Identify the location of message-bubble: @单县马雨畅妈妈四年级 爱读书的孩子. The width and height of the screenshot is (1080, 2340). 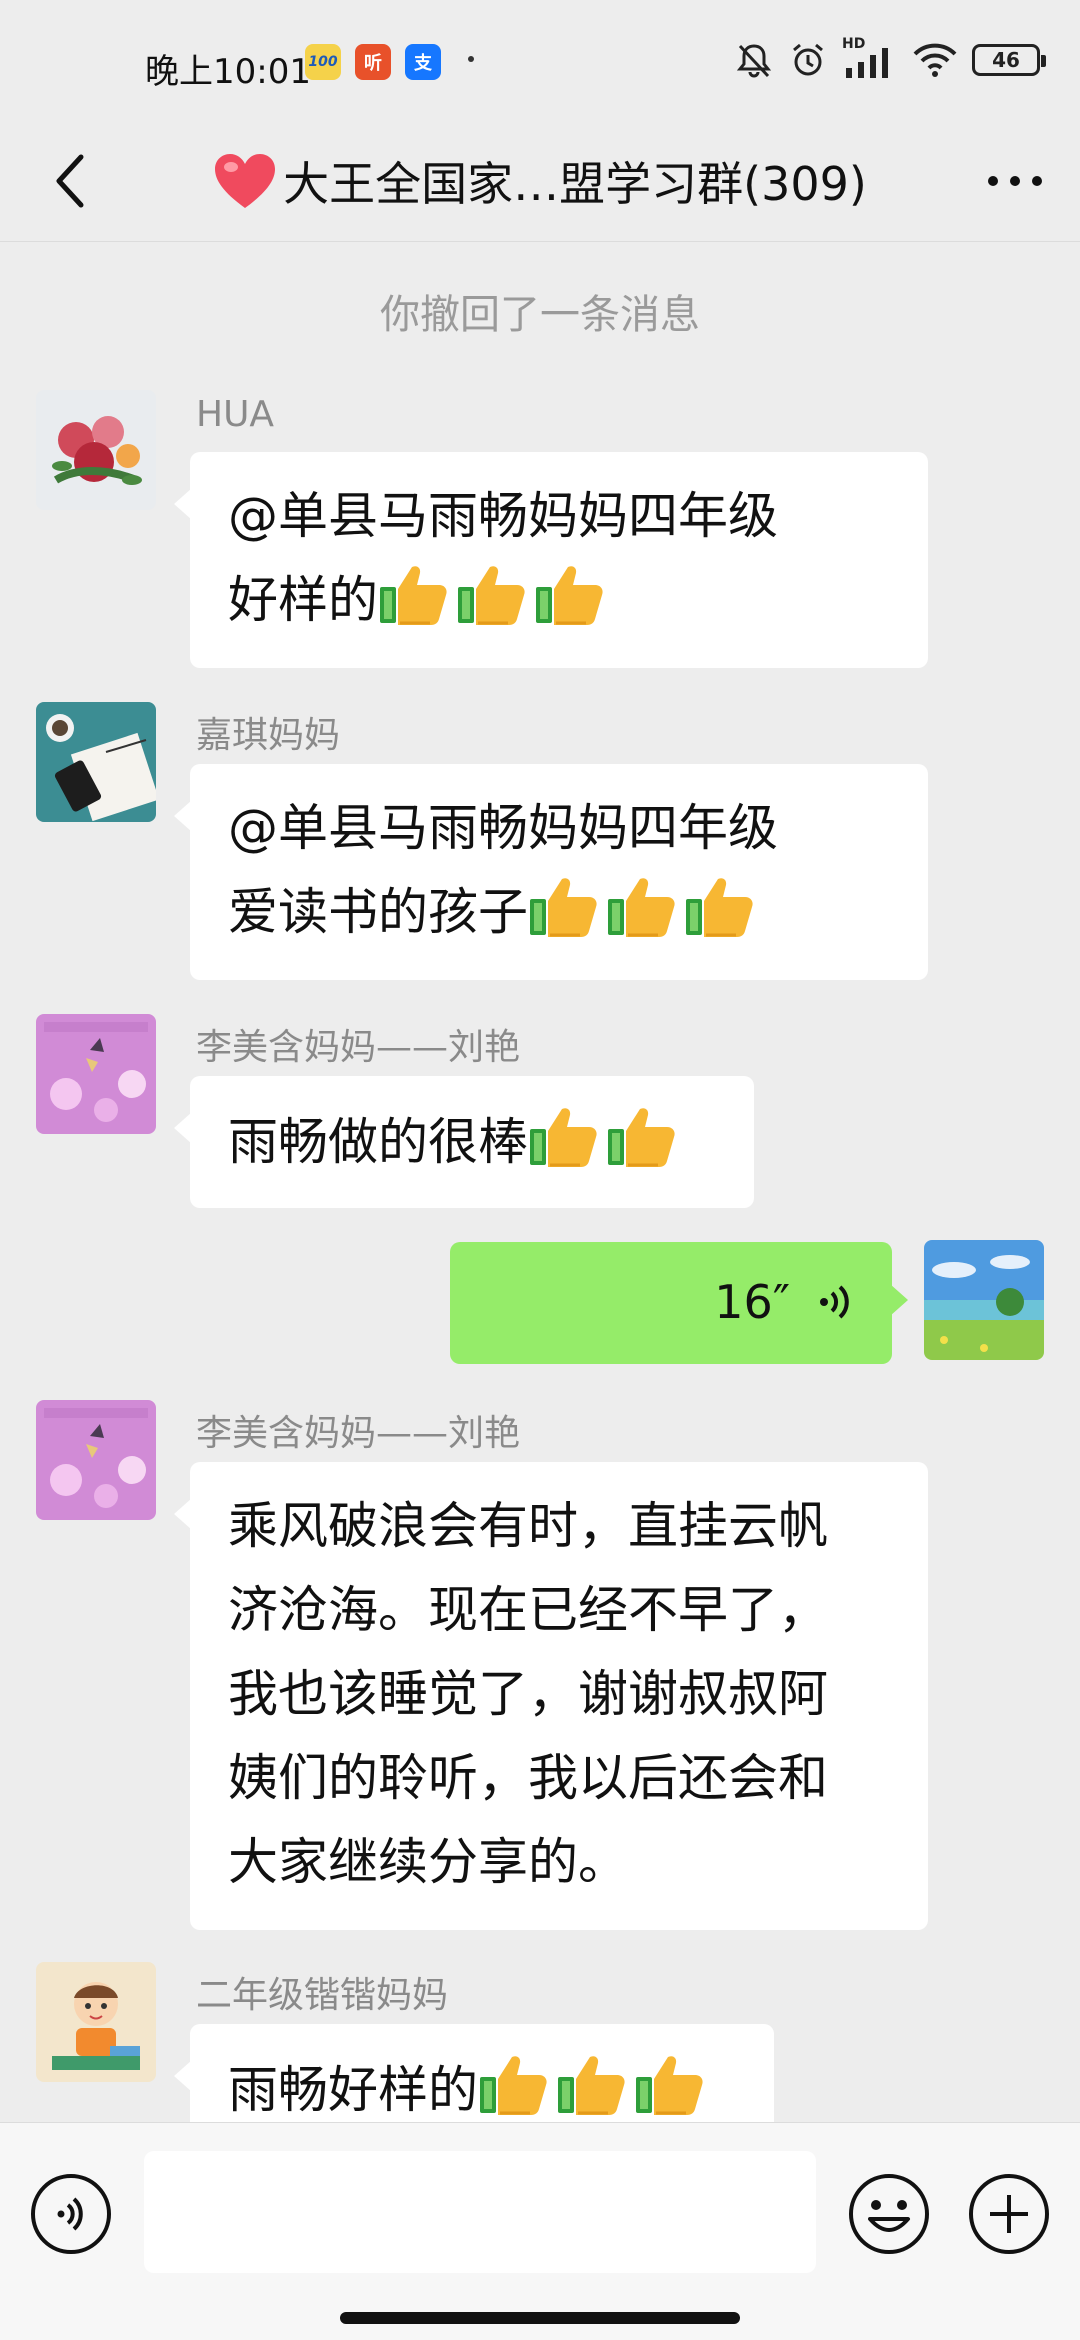
(551, 872).